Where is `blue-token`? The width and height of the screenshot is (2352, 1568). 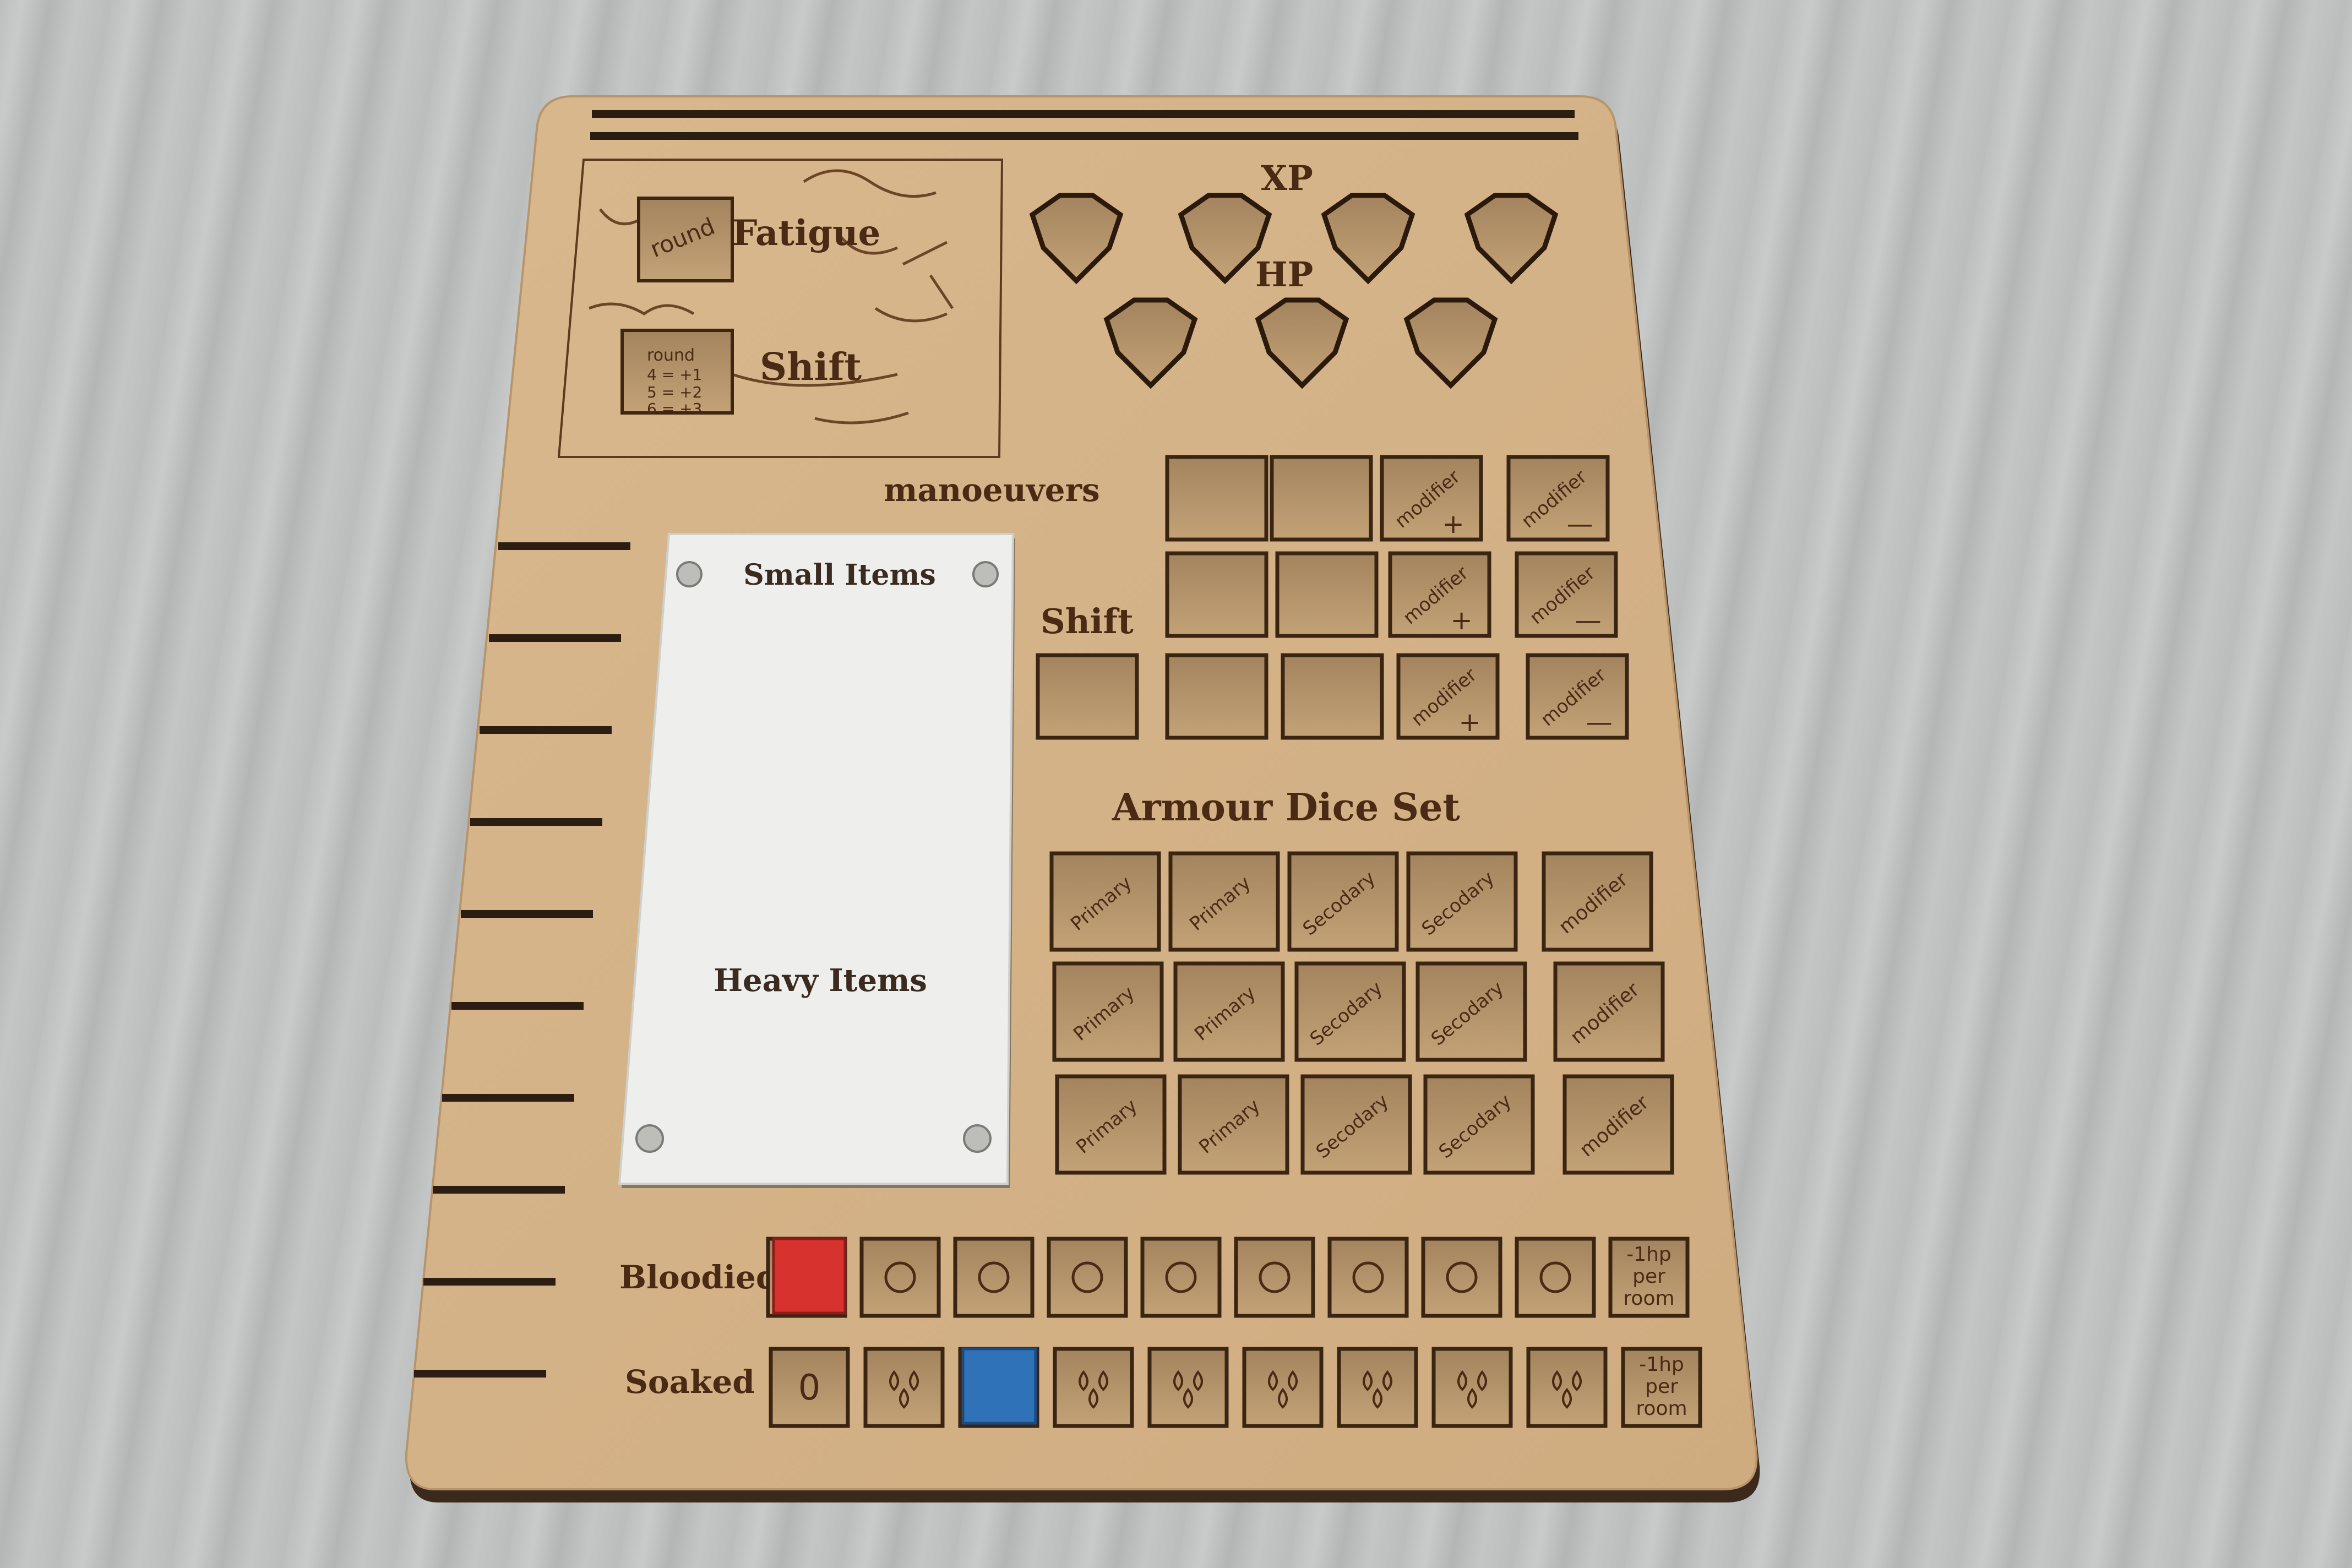
blue-token is located at coordinates (999, 1386).